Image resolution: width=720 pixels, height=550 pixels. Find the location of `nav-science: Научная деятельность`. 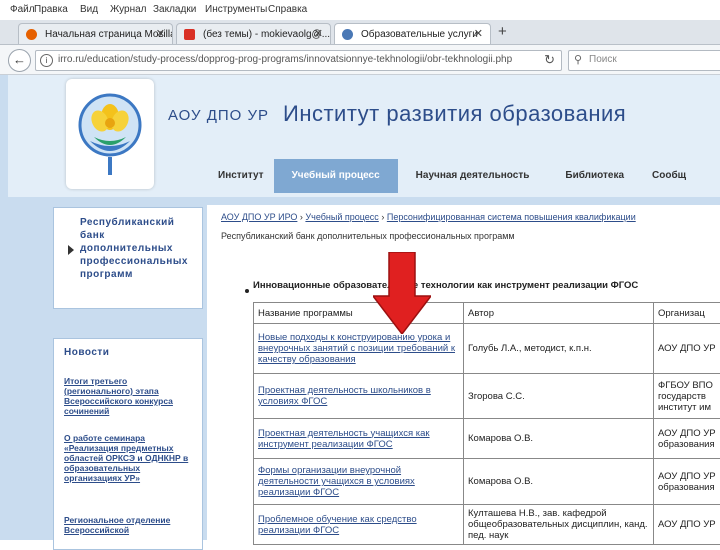

nav-science: Научная деятельность is located at coordinates (473, 176).